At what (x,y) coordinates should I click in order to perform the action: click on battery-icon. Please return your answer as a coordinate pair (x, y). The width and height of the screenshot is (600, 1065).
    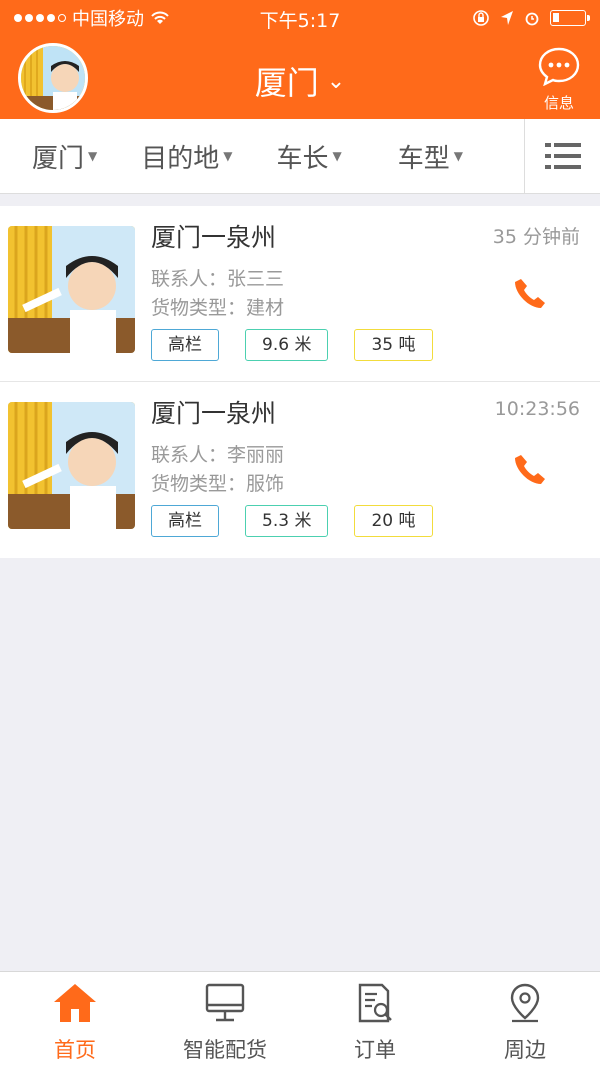
    Looking at the image, I should click on (570, 18).